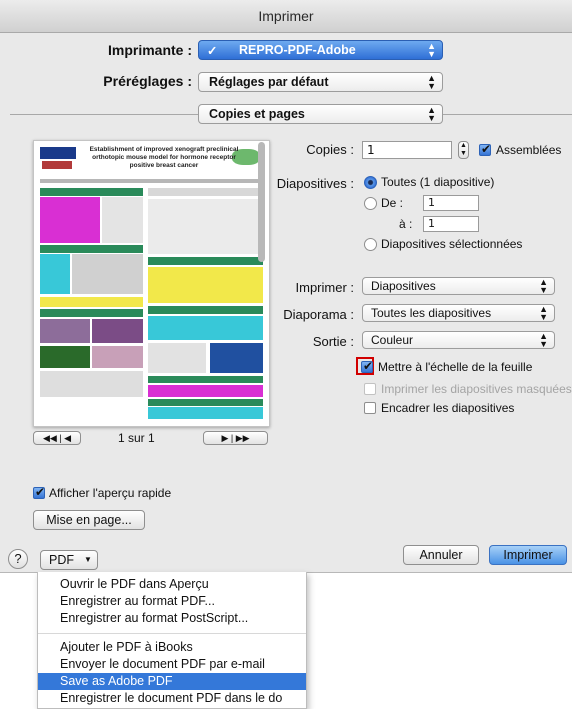 The height and width of the screenshot is (709, 572). I want to click on presets-value: Réglages par défaut, so click(269, 82).